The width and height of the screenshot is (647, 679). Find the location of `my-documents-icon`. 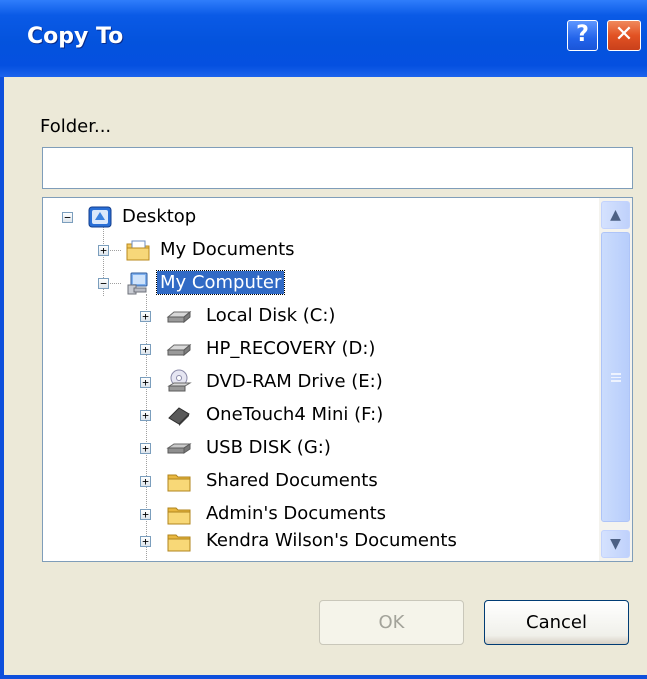

my-documents-icon is located at coordinates (138, 250).